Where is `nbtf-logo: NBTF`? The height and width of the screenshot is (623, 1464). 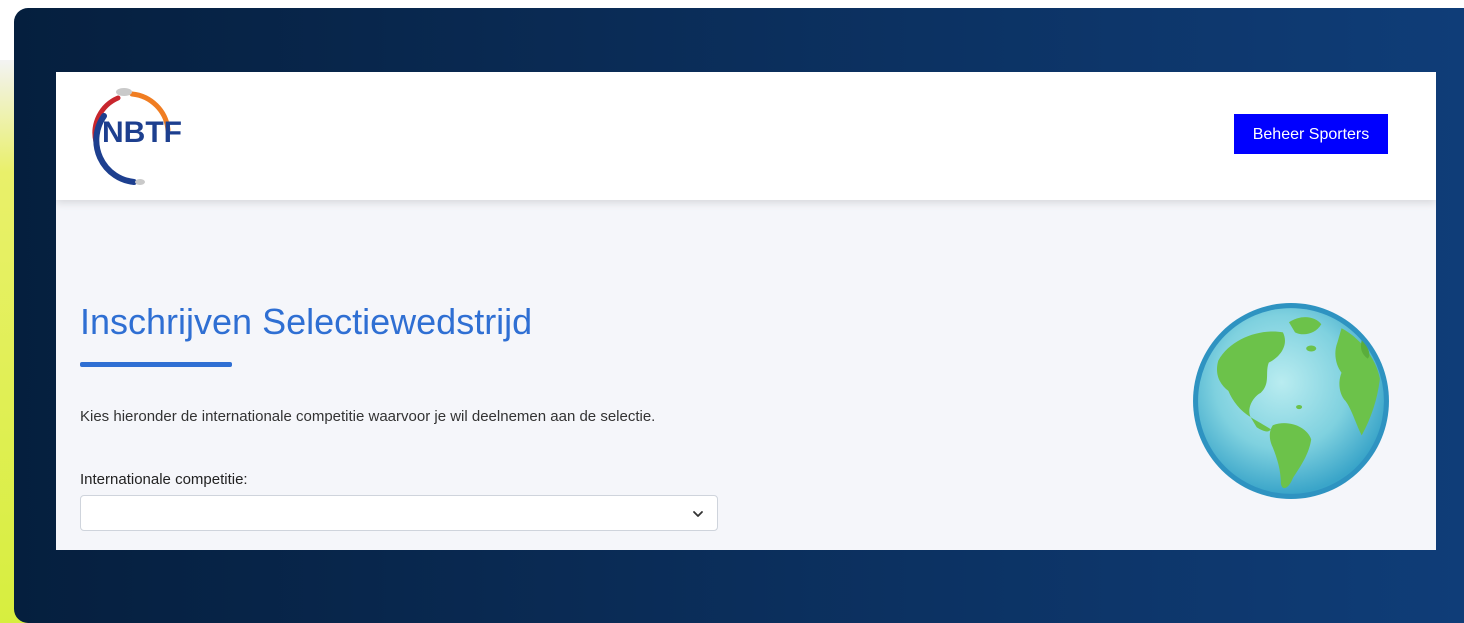
nbtf-logo: NBTF is located at coordinates (129, 135).